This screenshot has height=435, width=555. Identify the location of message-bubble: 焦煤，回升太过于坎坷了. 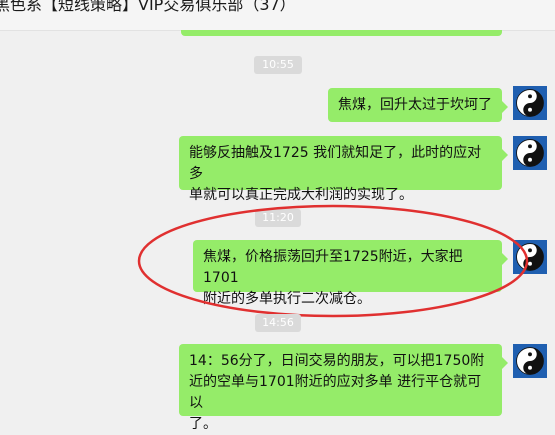
(418, 105).